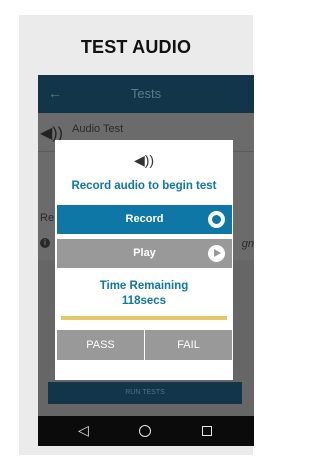 Image resolution: width=320 pixels, height=471 pixels. What do you see at coordinates (188, 345) in the screenshot?
I see `fail-button: FAIL` at bounding box center [188, 345].